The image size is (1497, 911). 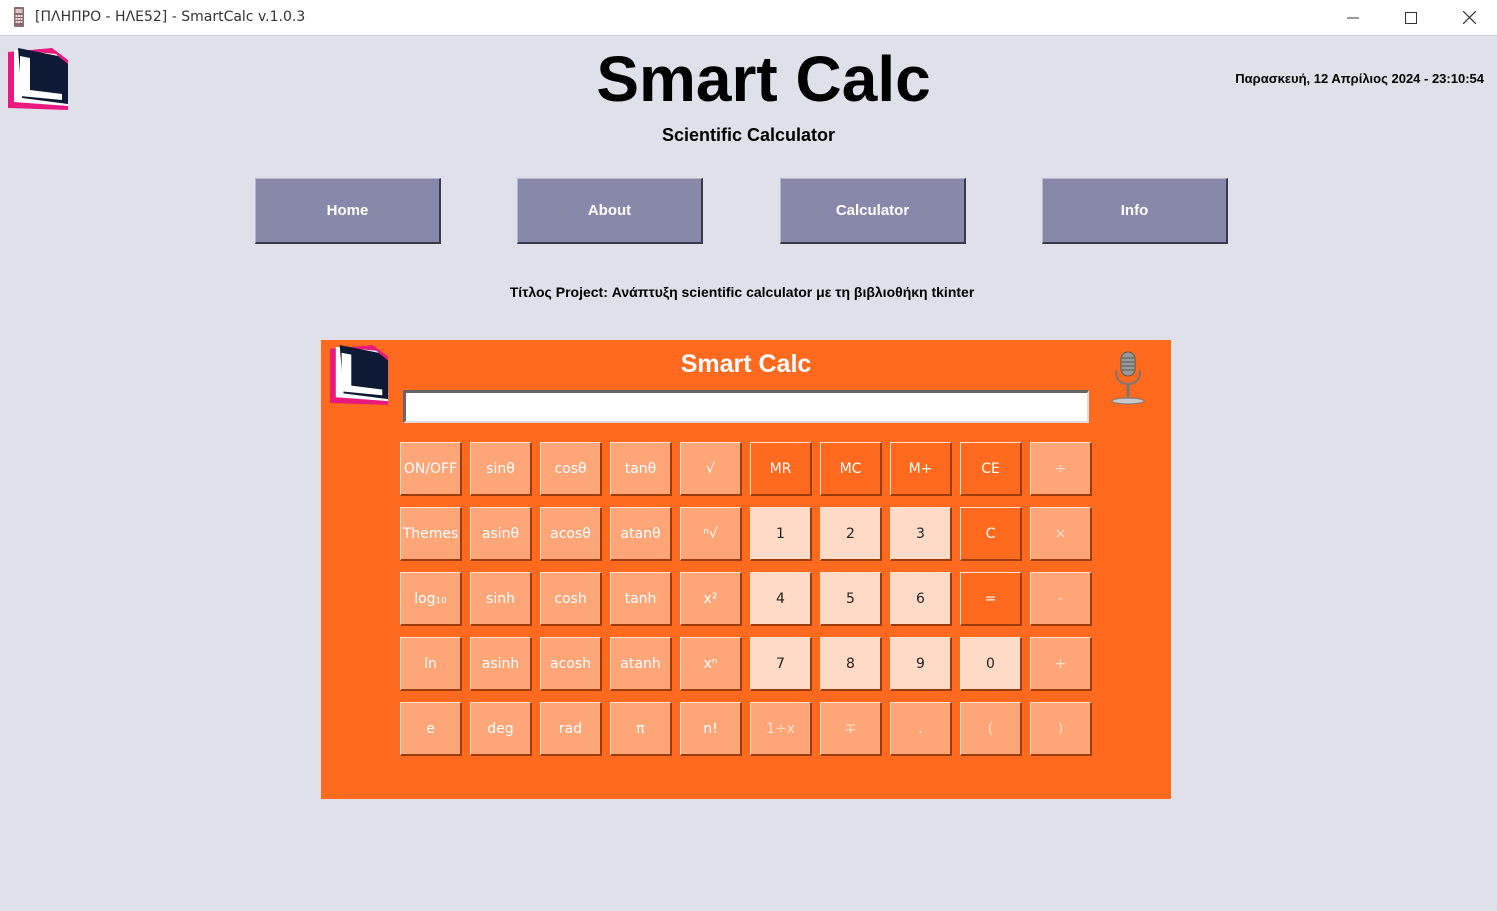 I want to click on pi-button: π, so click(x=641, y=729).